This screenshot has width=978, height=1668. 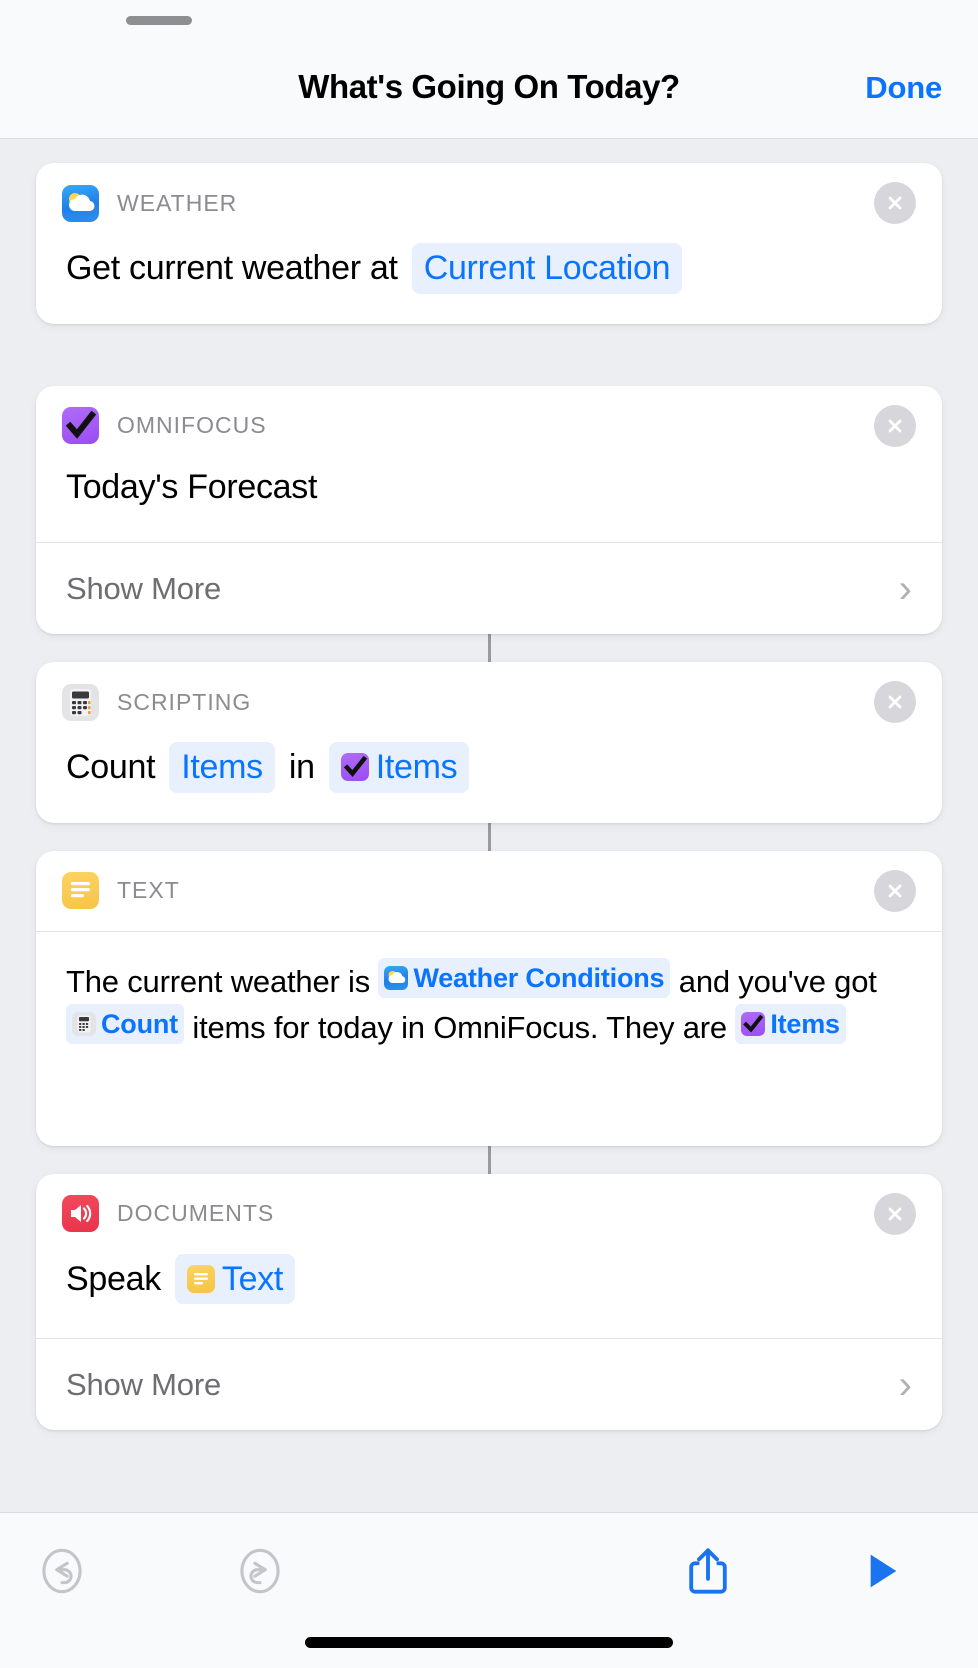 I want to click on action-middle-word: in, so click(x=301, y=767).